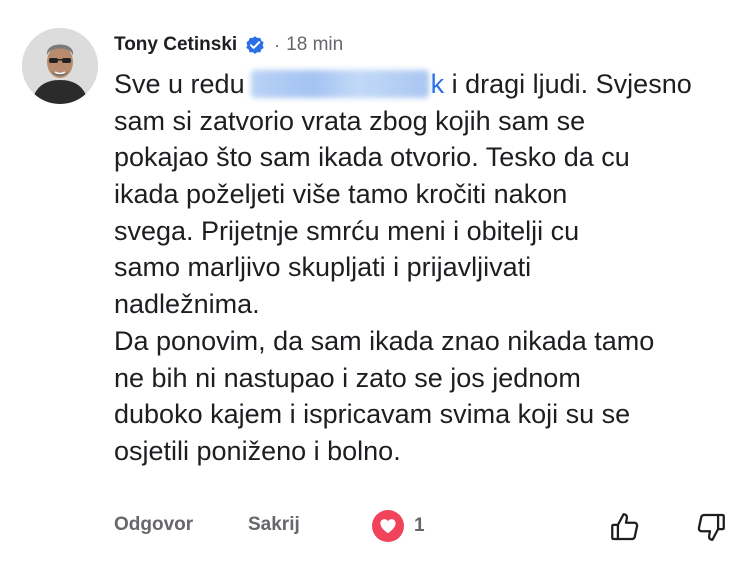 Image resolution: width=746 pixels, height=566 pixels. Describe the element at coordinates (347, 377) in the screenshot. I see `comment-line: ne bih ni nastupao i zato se jos jednom` at that location.